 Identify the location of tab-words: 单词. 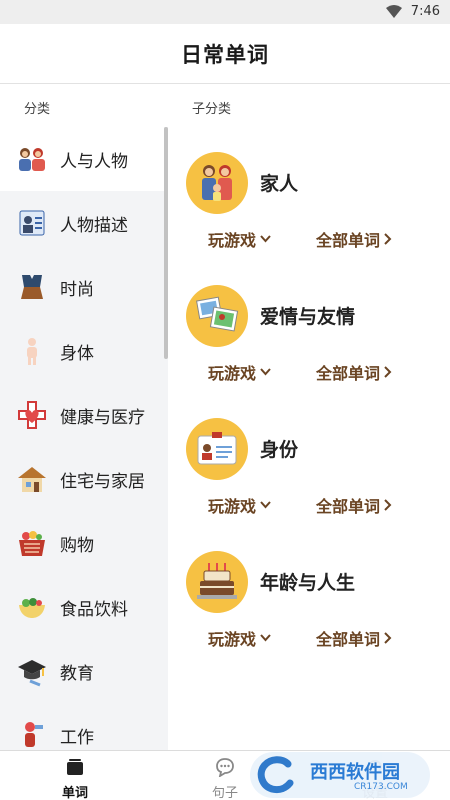
(75, 775).